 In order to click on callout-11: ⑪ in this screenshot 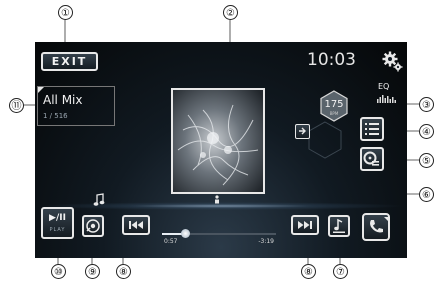, I will do `click(16, 105)`.